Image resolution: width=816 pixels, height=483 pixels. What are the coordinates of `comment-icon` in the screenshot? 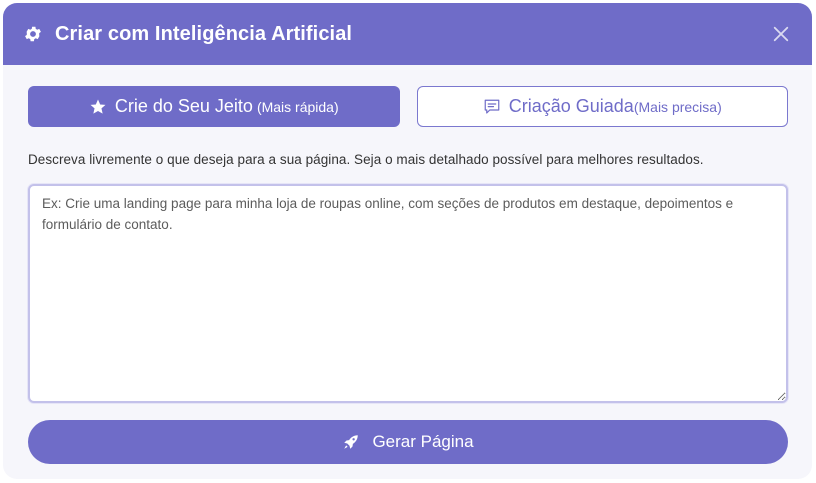 It's located at (492, 107).